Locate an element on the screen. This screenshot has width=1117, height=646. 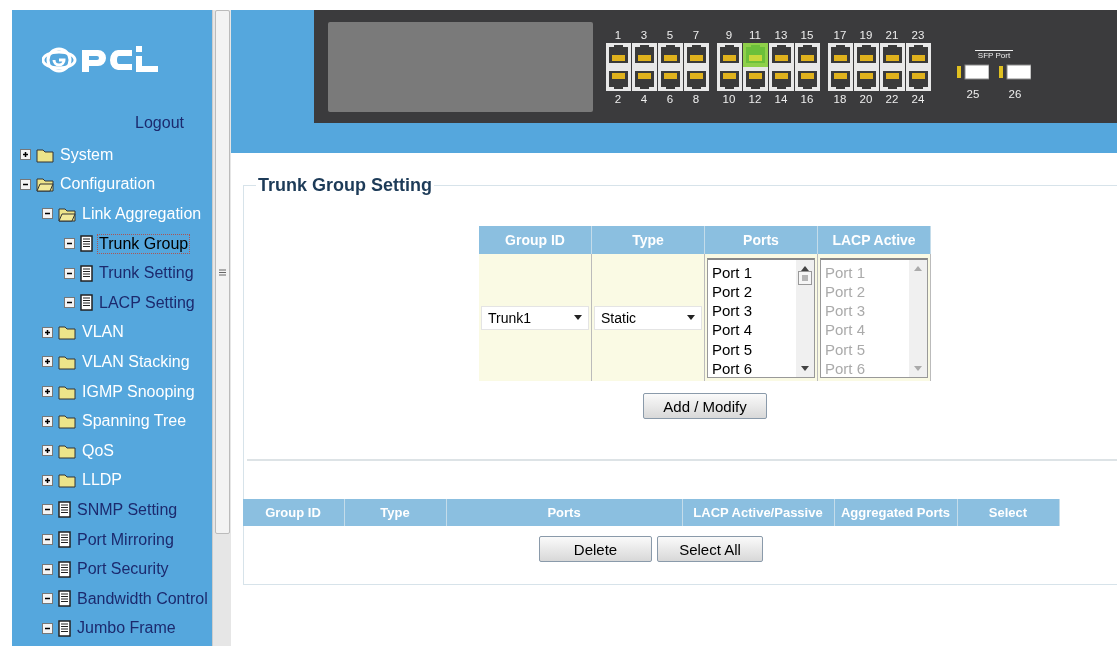
group-id-dropdown: Trunk1 is located at coordinates (535, 317).